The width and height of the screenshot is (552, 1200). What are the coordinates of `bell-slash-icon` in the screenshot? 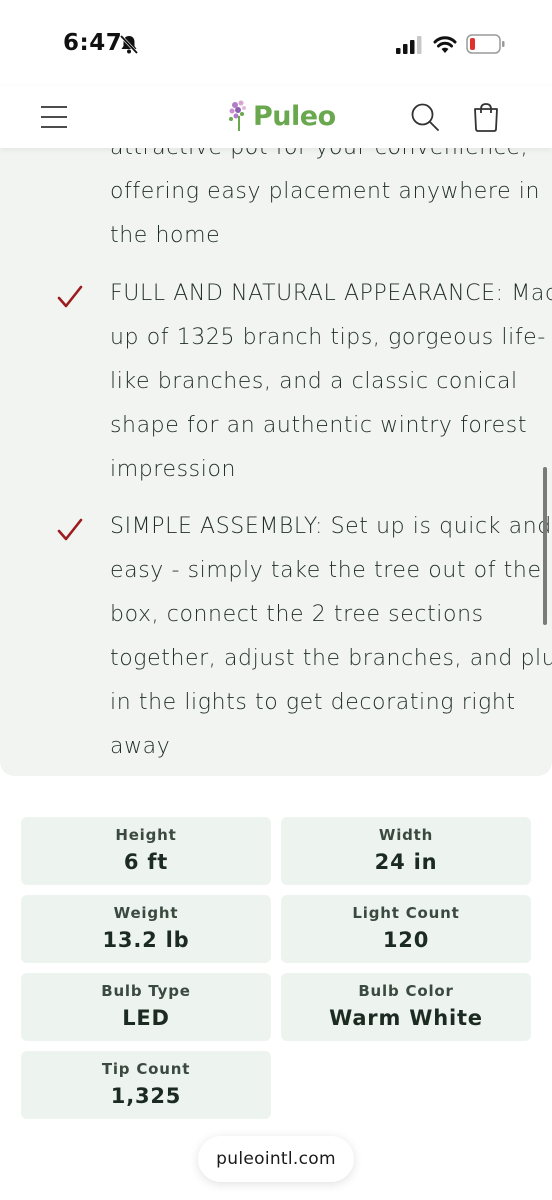 It's located at (129, 44).